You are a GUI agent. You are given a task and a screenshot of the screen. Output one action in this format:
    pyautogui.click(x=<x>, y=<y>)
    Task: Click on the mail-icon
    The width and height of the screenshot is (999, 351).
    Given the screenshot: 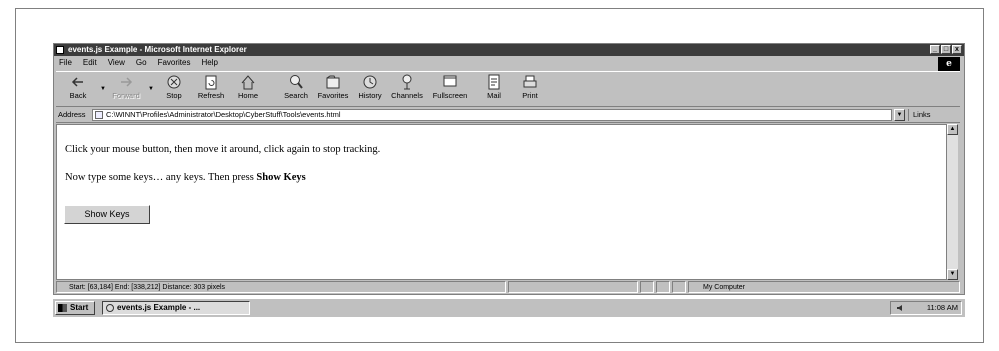 What is the action you would take?
    pyautogui.click(x=494, y=82)
    